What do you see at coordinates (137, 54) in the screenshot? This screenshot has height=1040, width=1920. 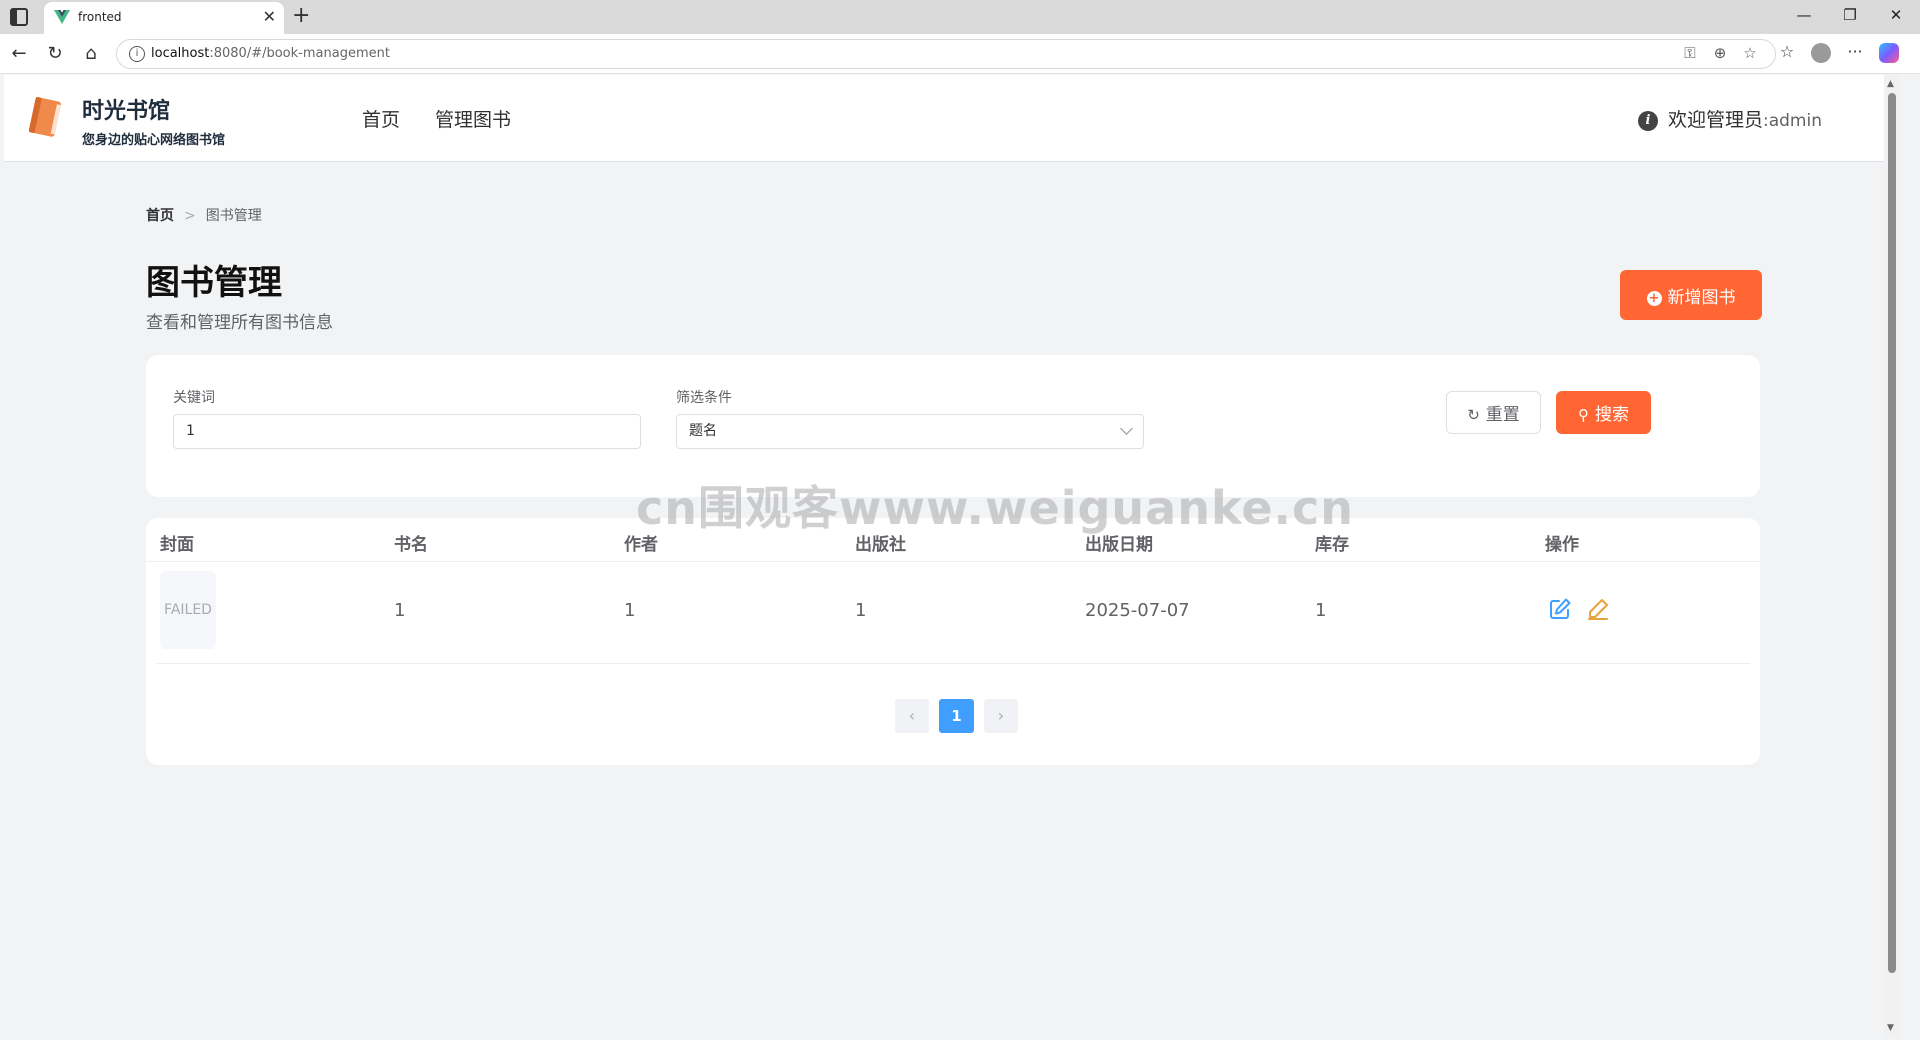 I see `site-info-icon: i` at bounding box center [137, 54].